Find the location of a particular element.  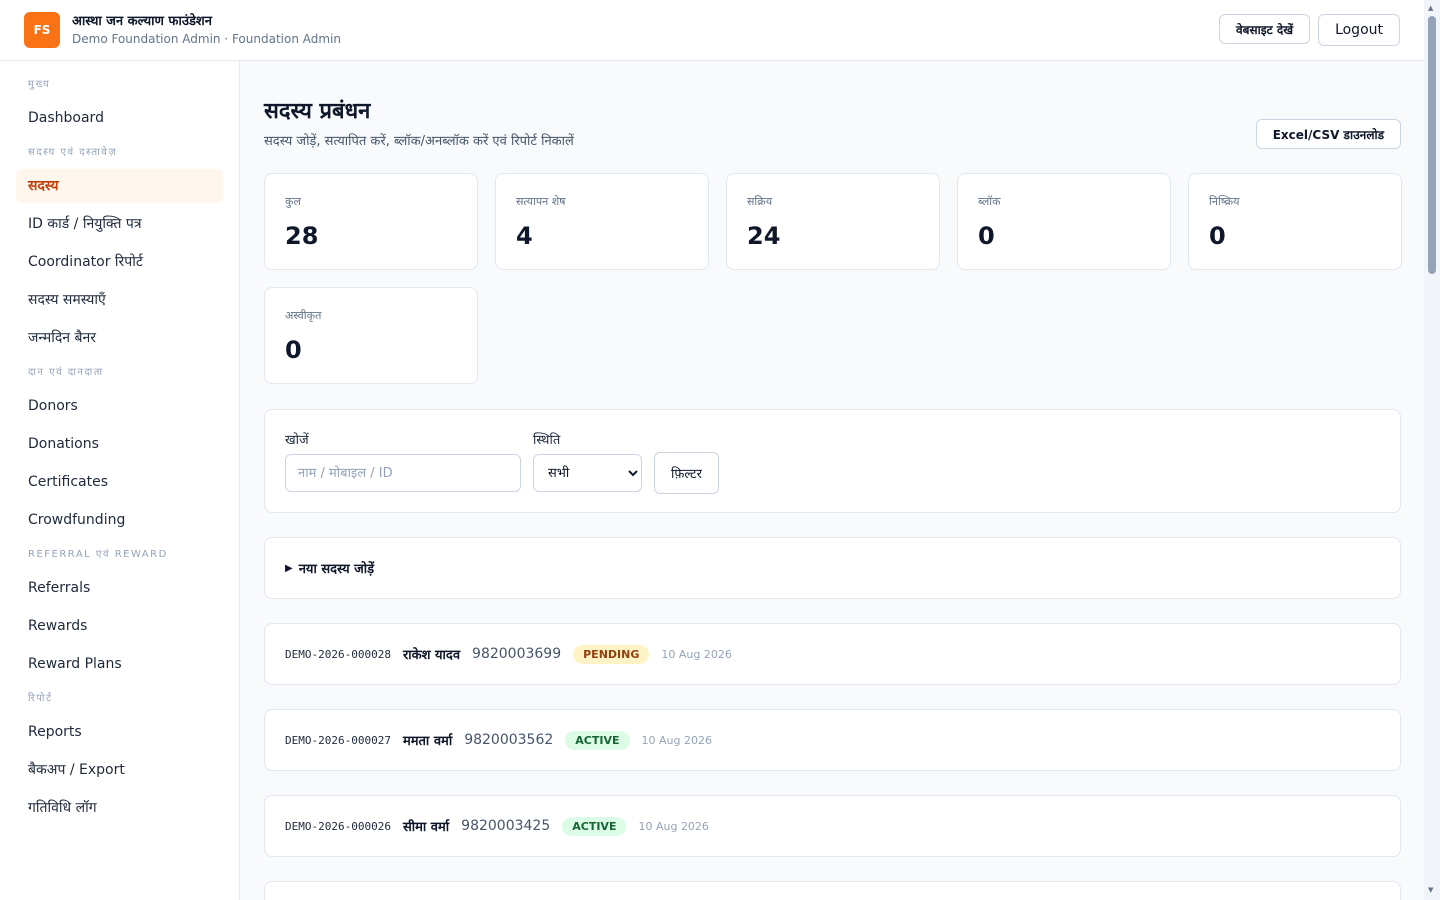

header-actions: वेबसाइट देखें Logout is located at coordinates (1309, 30).